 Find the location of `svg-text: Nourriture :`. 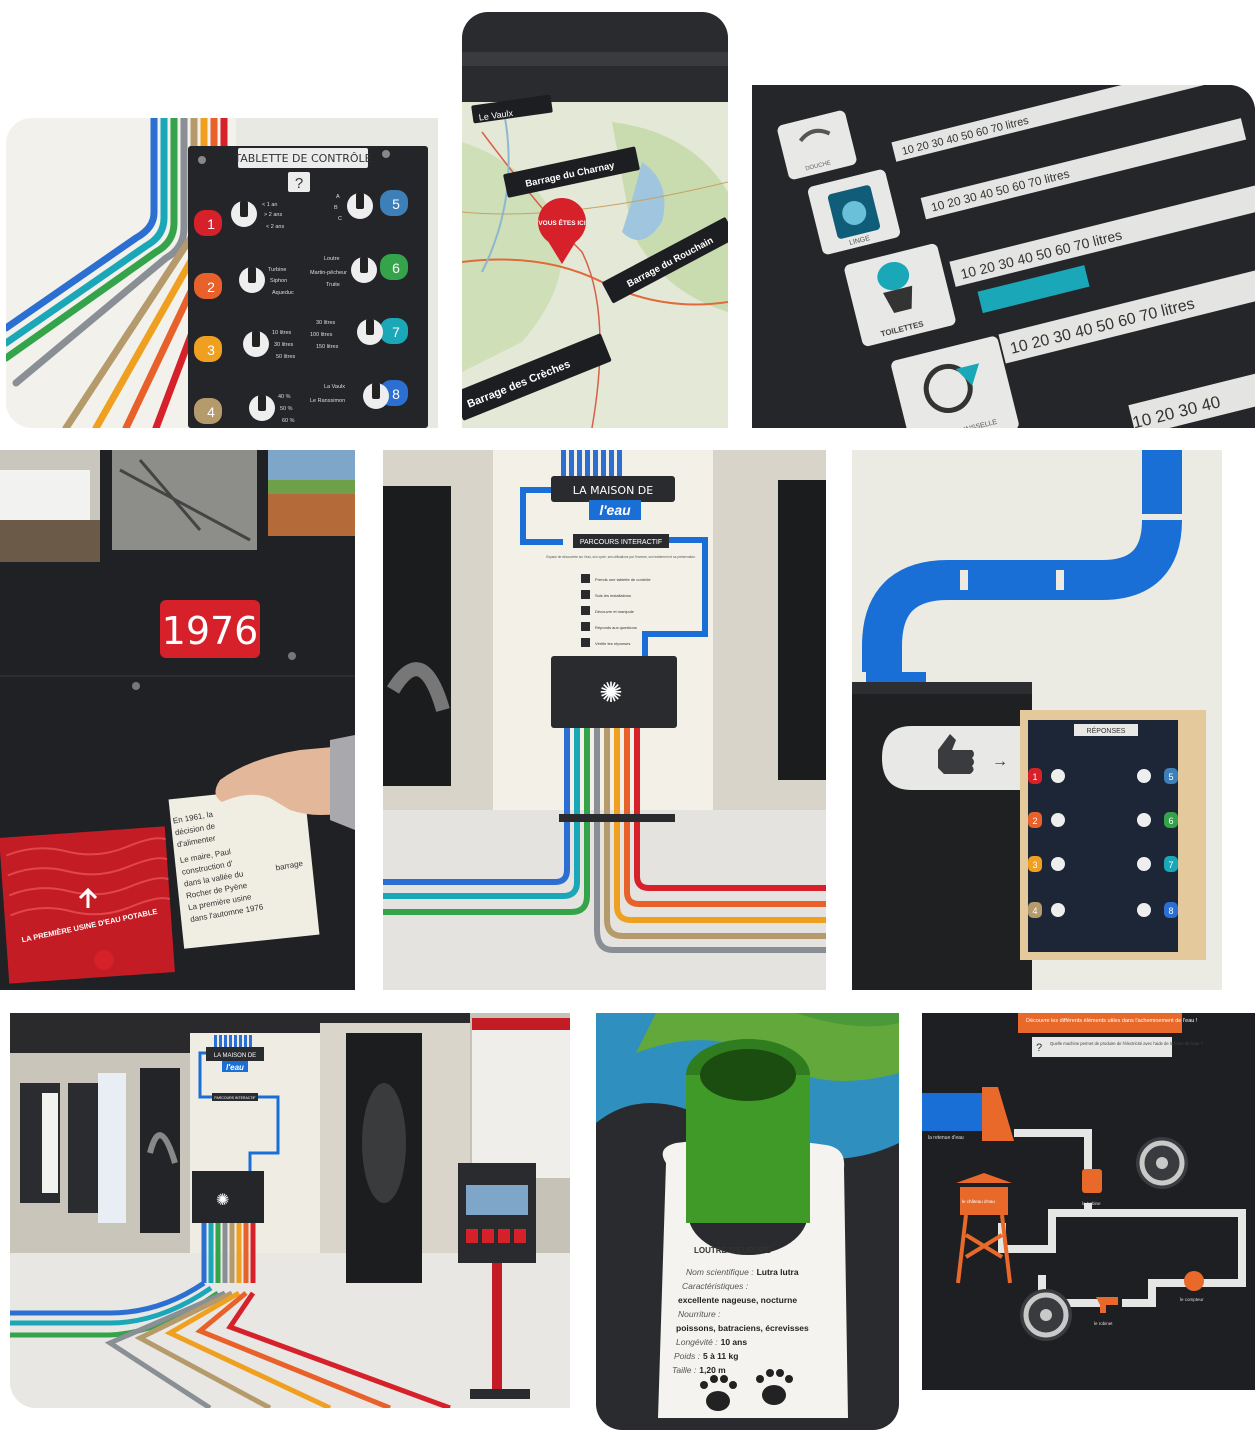

svg-text: Nourriture : is located at coordinates (699, 1314).